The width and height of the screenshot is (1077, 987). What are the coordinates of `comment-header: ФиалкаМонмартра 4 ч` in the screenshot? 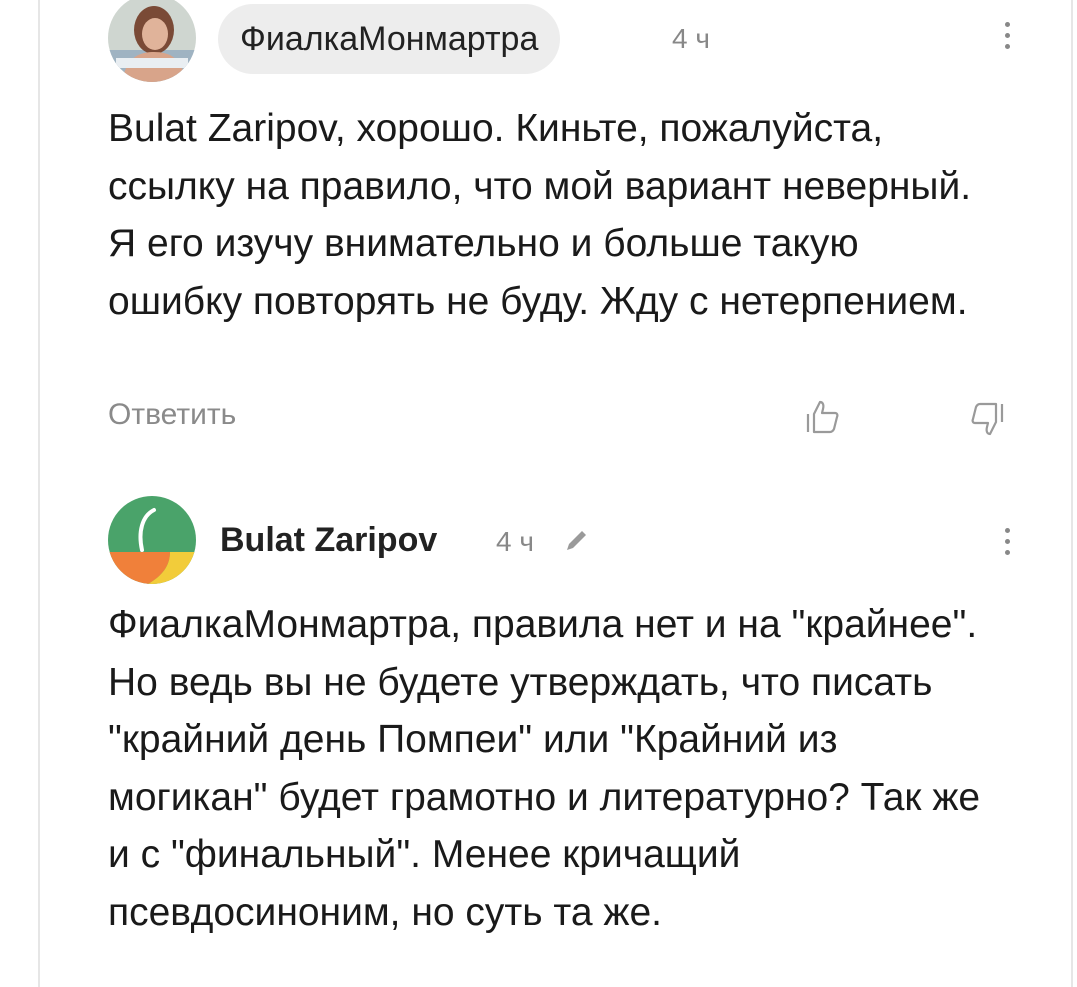 It's located at (562, 43).